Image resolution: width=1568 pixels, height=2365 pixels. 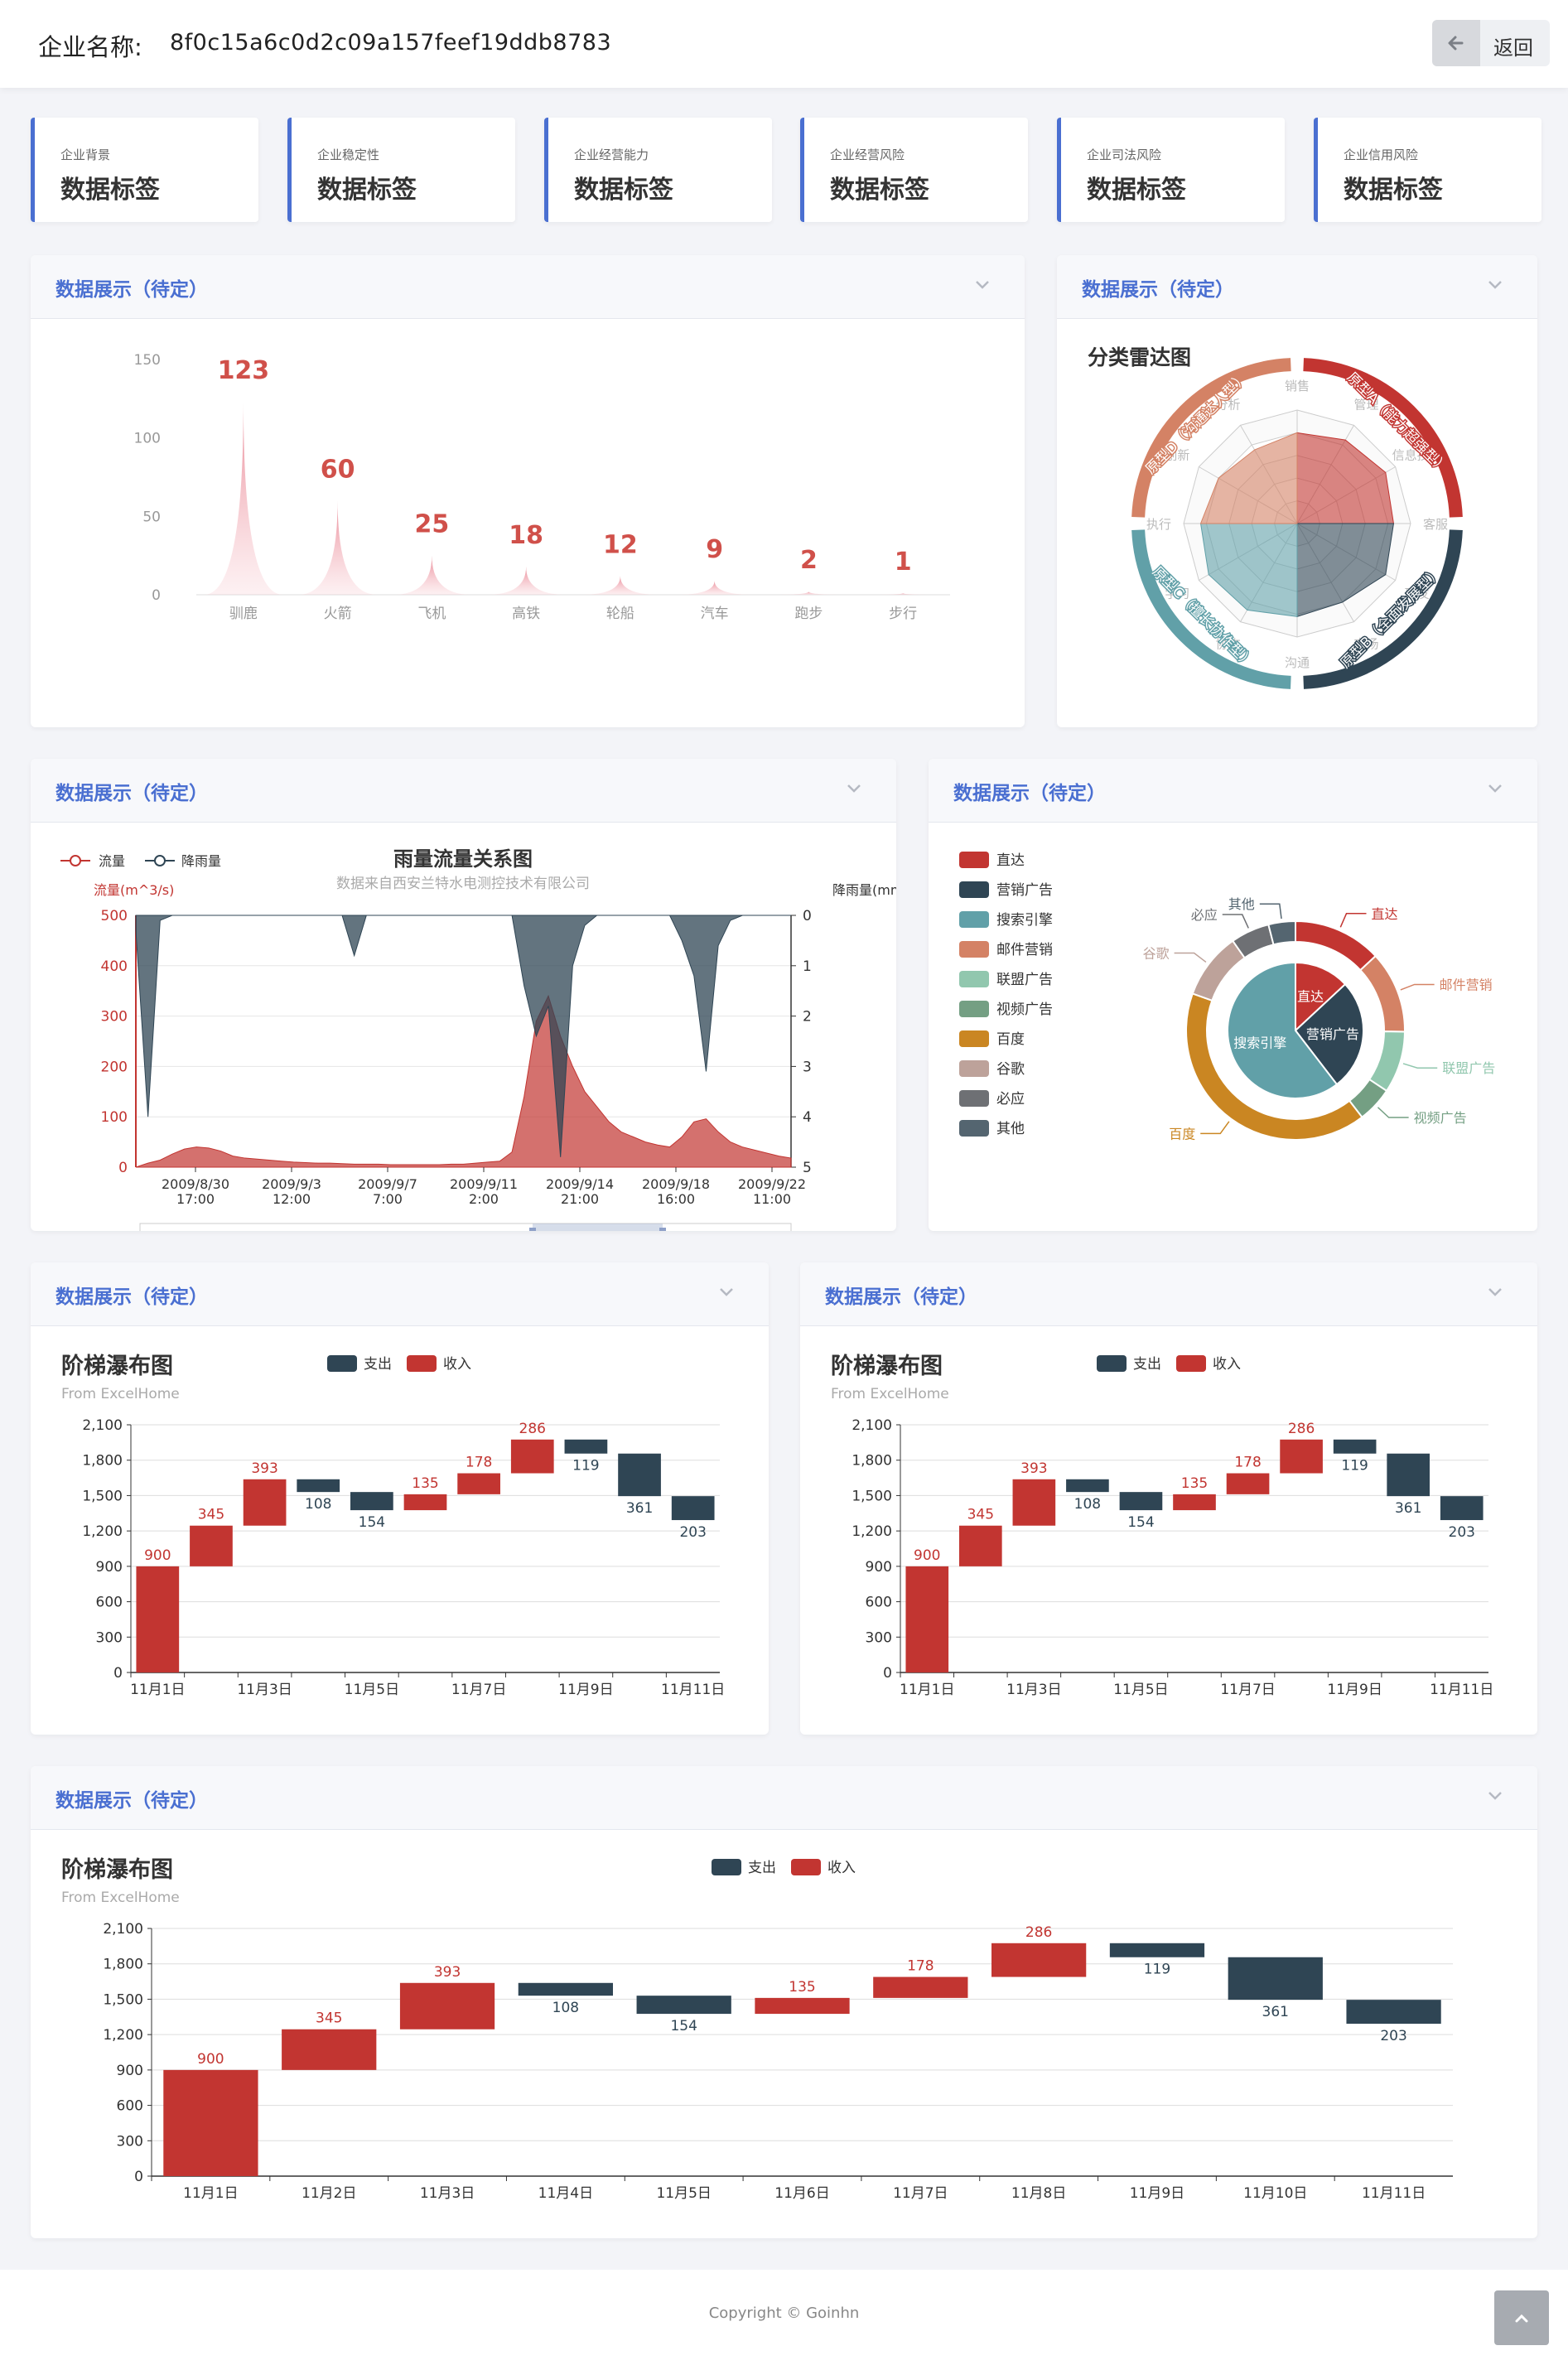 What do you see at coordinates (1006, 920) in the screenshot?
I see `legend-item: 搜索引擎` at bounding box center [1006, 920].